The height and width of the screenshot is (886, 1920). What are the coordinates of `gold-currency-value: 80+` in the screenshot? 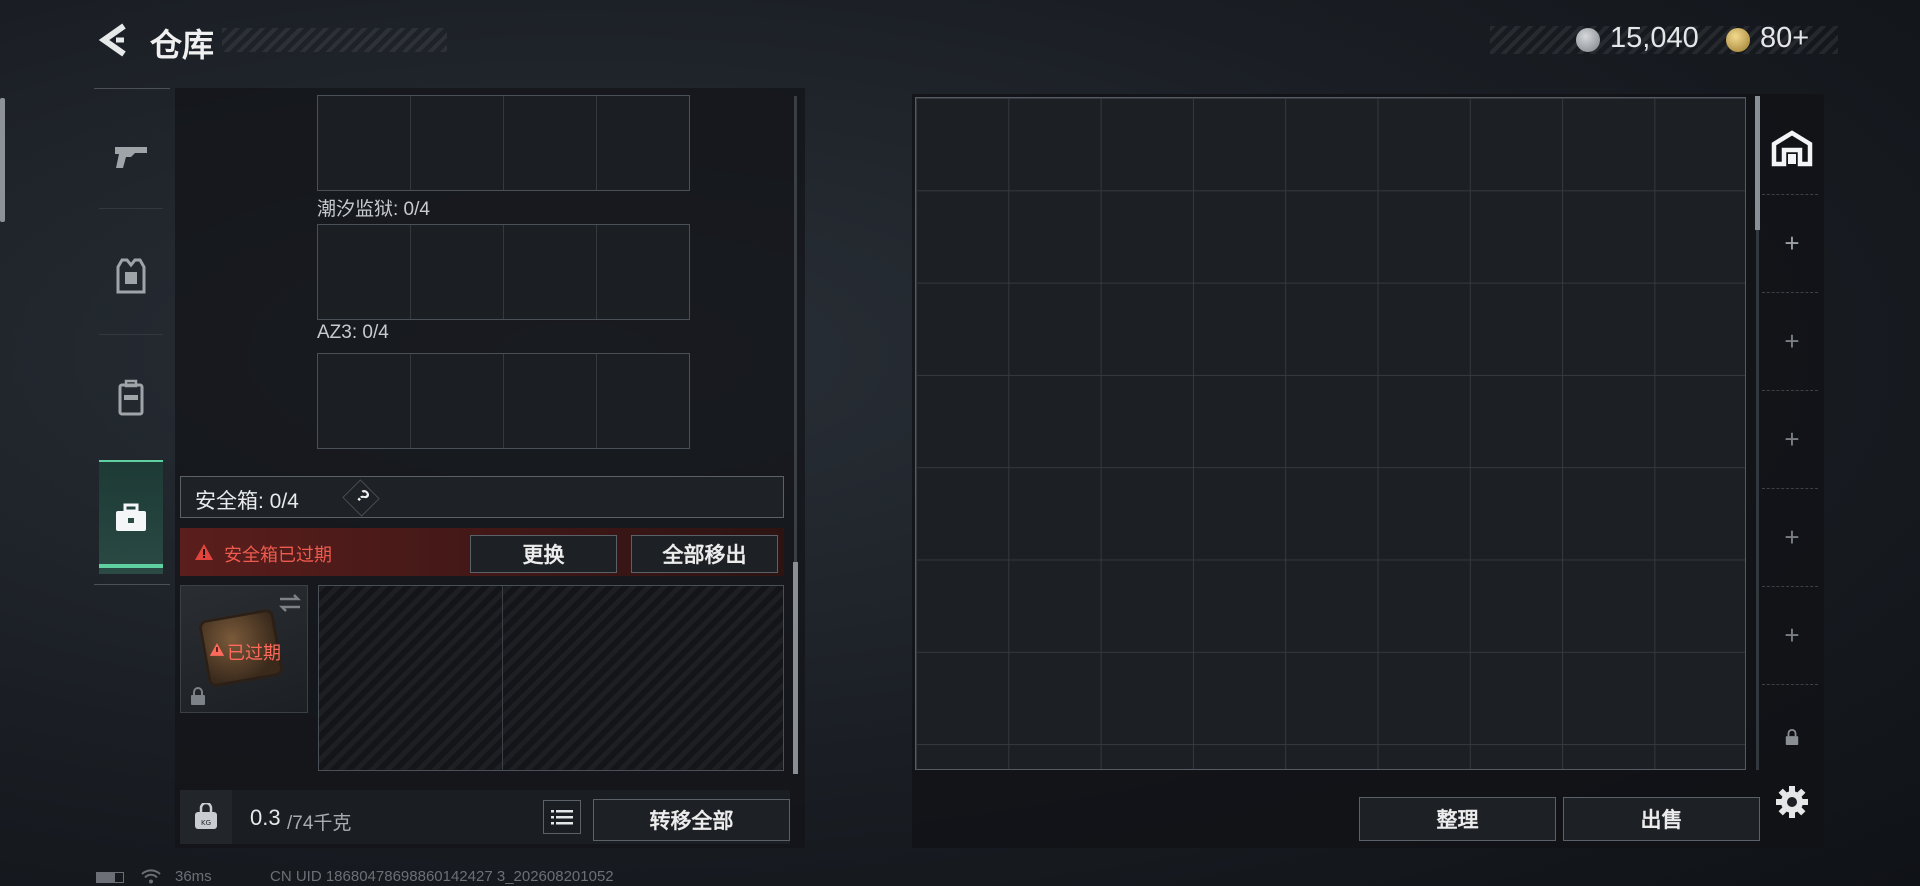 It's located at (1784, 38).